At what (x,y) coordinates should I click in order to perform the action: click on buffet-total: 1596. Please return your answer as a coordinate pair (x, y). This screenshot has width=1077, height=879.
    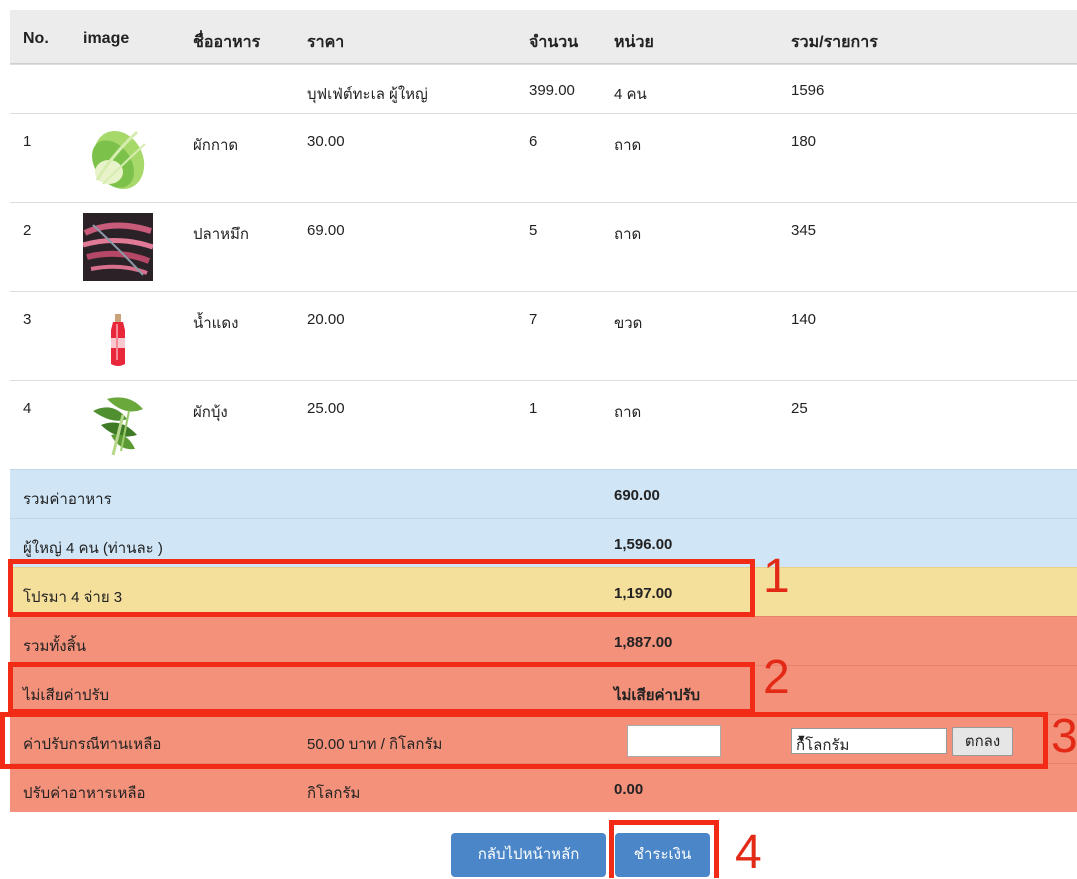
    Looking at the image, I should click on (808, 90).